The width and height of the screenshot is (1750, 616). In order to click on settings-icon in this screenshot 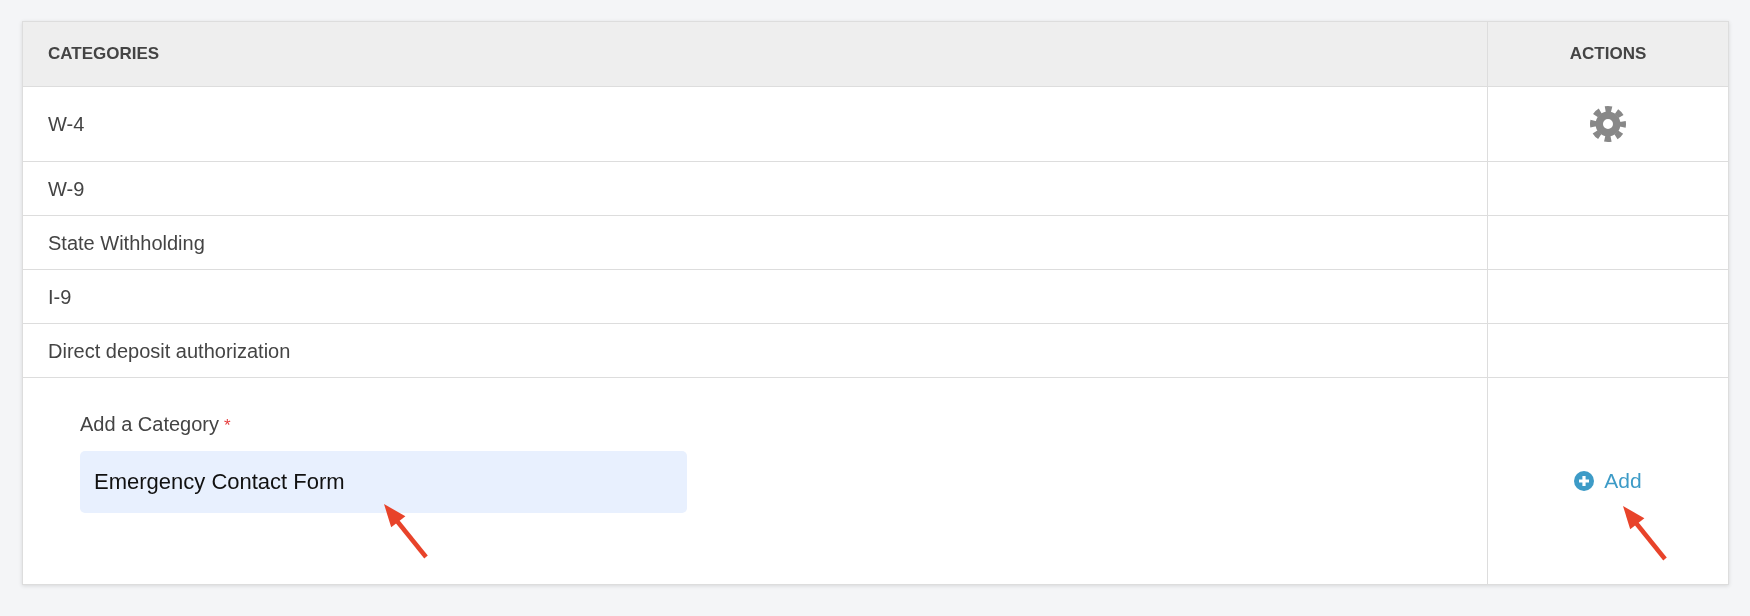, I will do `click(1608, 124)`.